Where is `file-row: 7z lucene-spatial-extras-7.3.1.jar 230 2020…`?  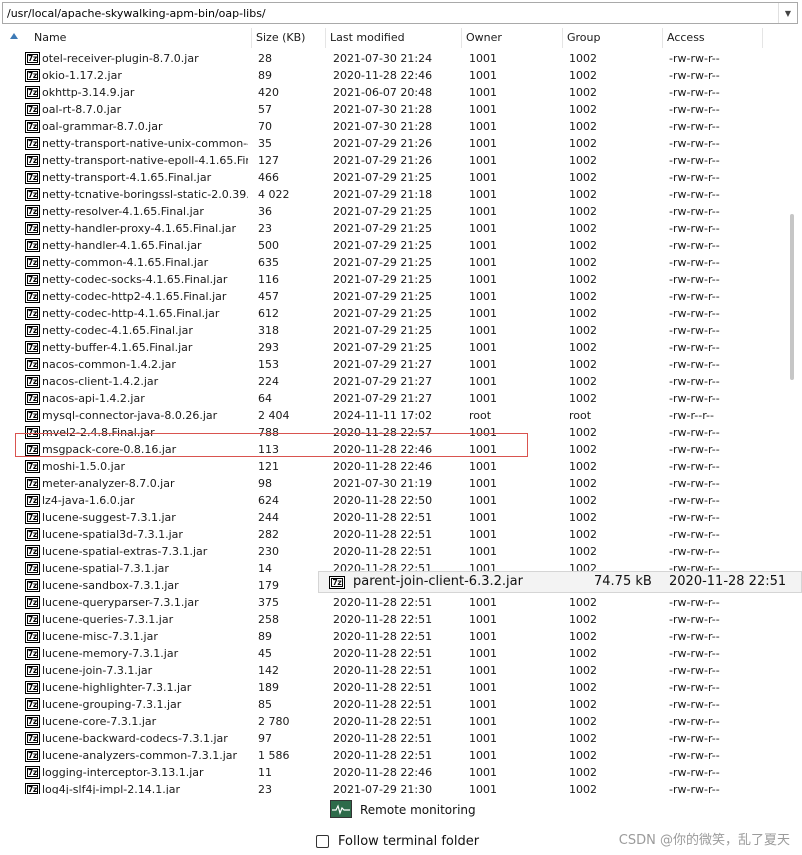 file-row: 7z lucene-spatial-extras-7.3.1.jar 230 2020… is located at coordinates (395, 551).